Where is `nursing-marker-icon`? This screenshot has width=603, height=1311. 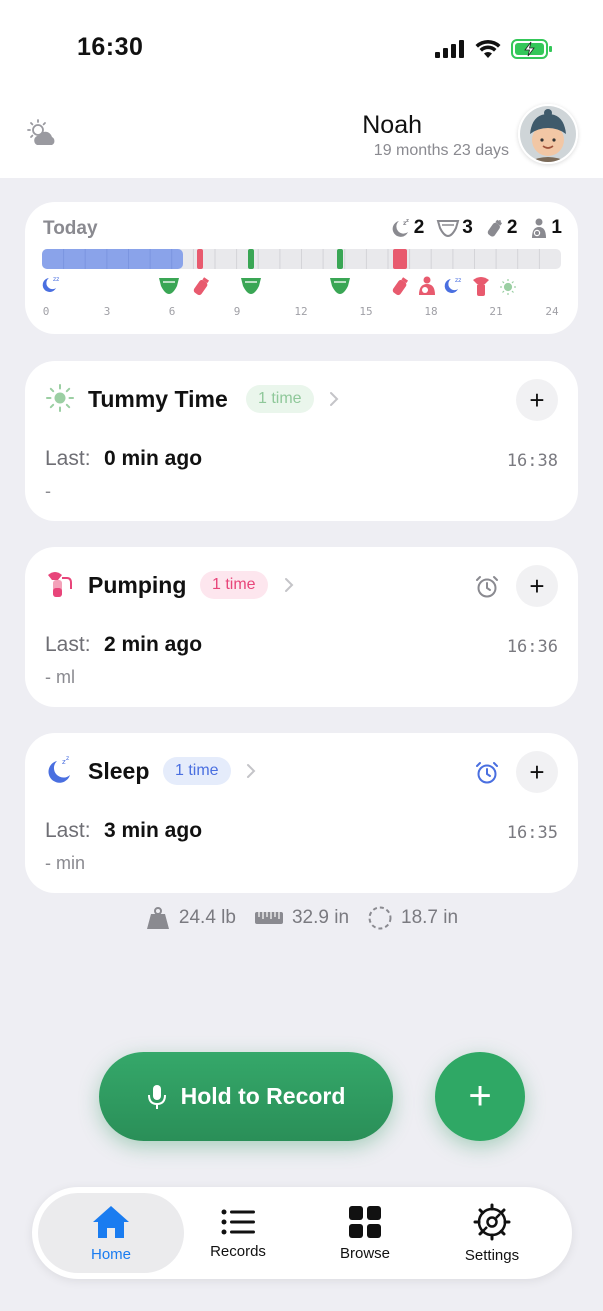
nursing-marker-icon is located at coordinates (427, 285).